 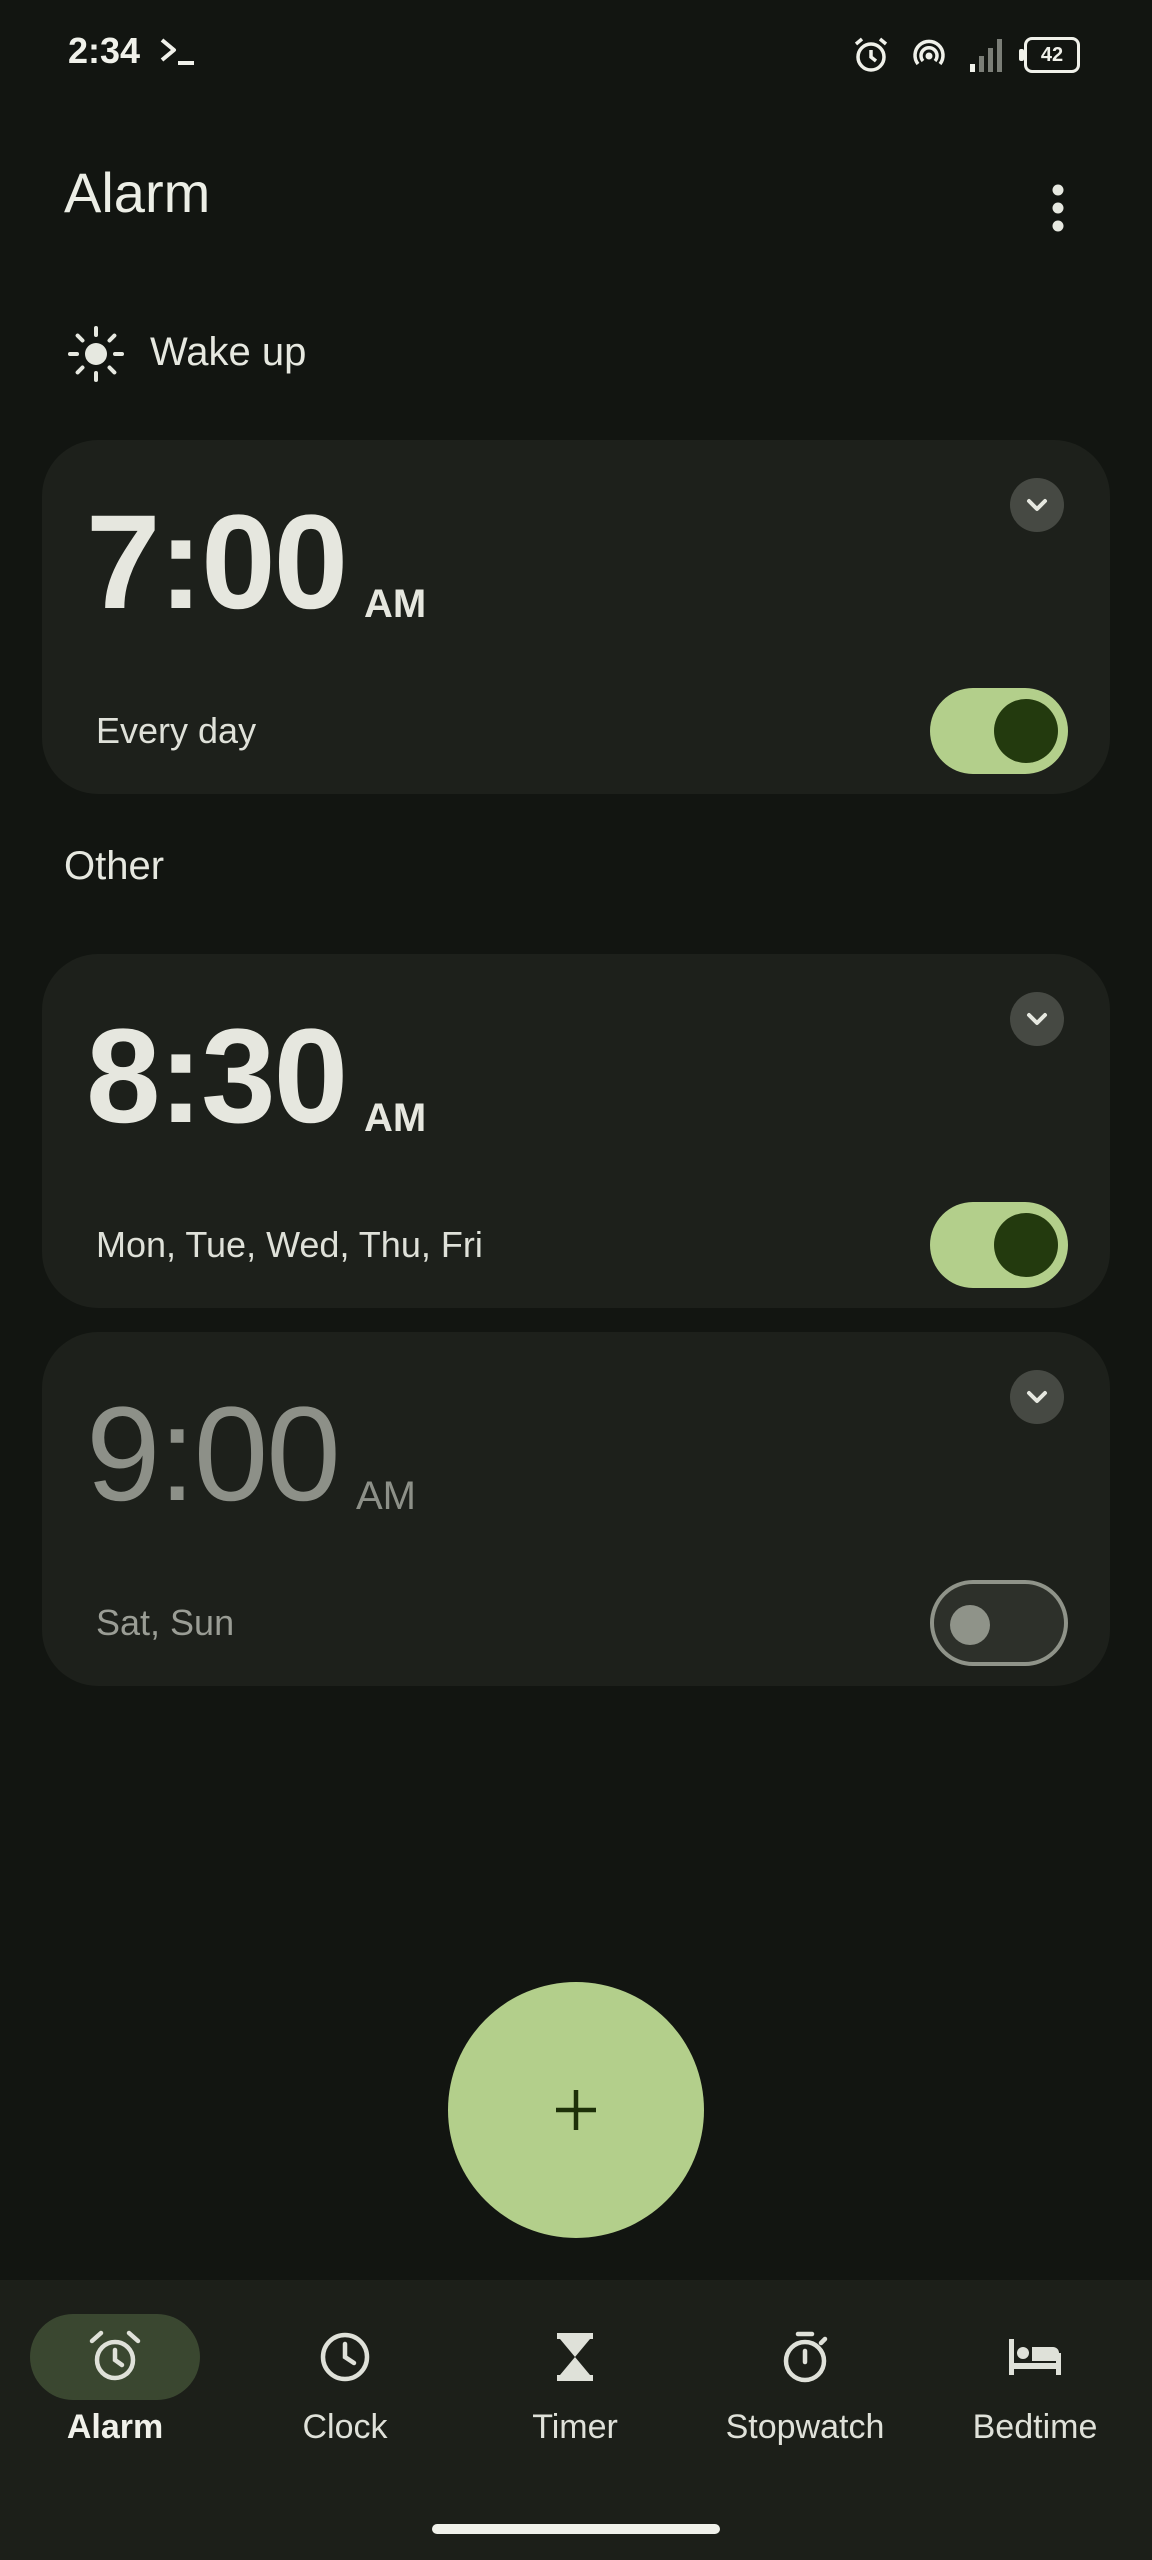 I want to click on nav-timer-indicator, so click(x=575, y=2357).